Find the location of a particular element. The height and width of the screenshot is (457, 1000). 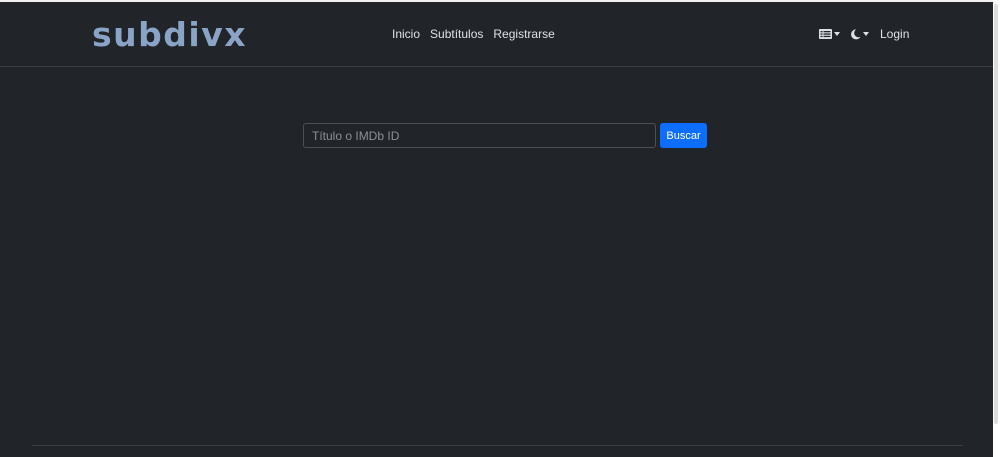

search-input is located at coordinates (479, 135).